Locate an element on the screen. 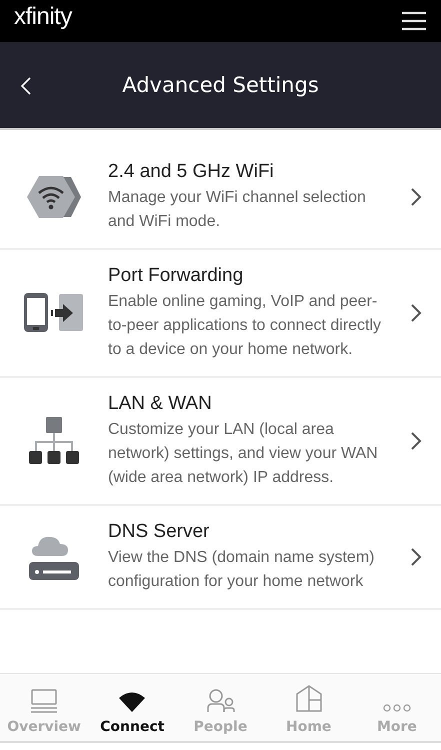 Image resolution: width=441 pixels, height=750 pixels. item-description: Manage your WiFi channel selection and WiFi mode. is located at coordinates (237, 210).